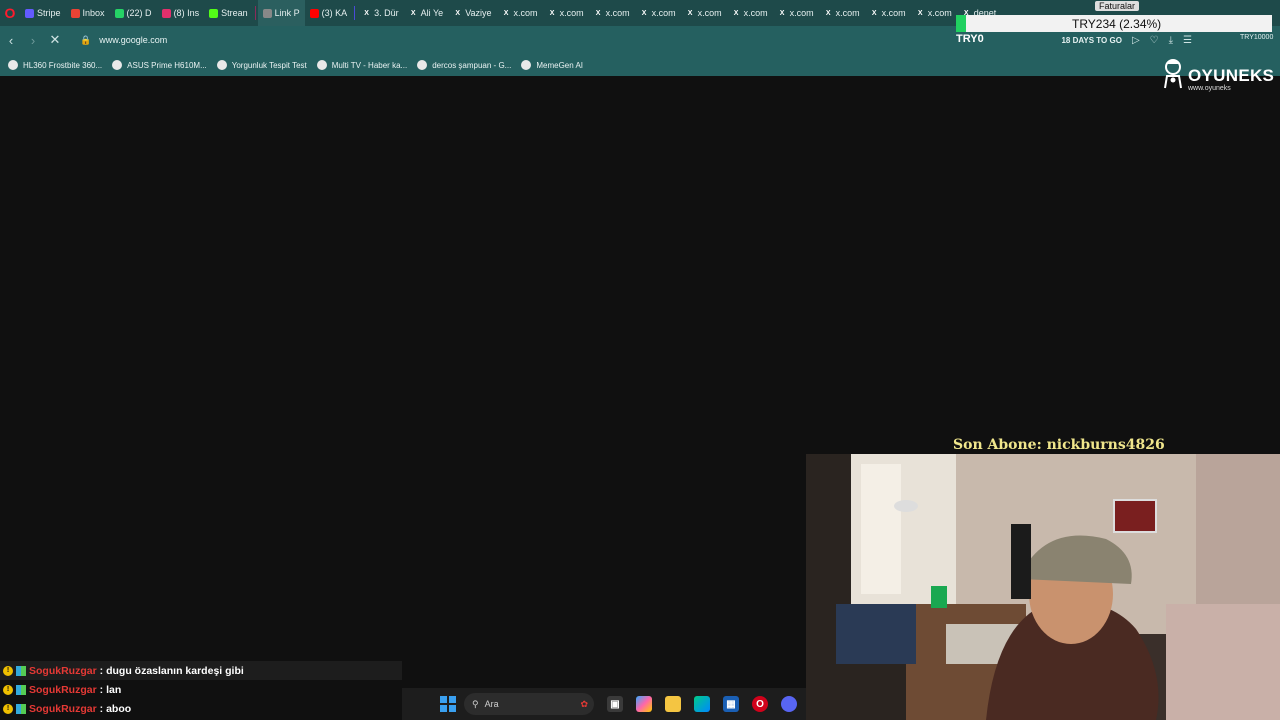  Describe the element at coordinates (386, 13) in the screenshot. I see `tab-label: 3. Dür` at that location.